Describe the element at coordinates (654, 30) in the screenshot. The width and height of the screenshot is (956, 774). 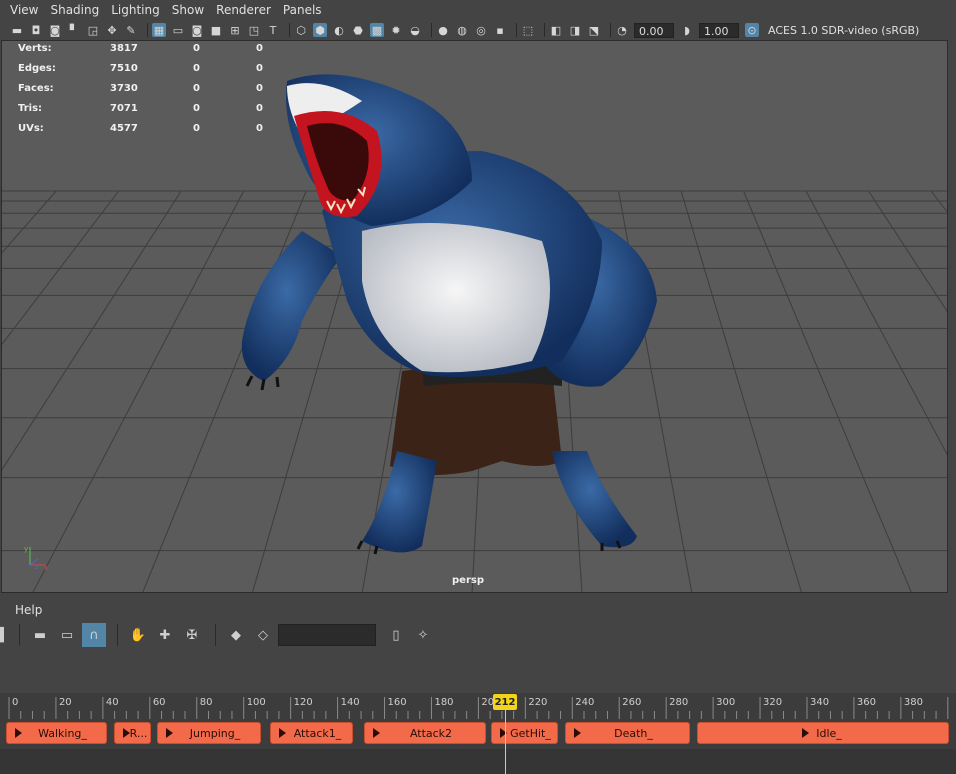
I see `exposure-field: 0.00` at that location.